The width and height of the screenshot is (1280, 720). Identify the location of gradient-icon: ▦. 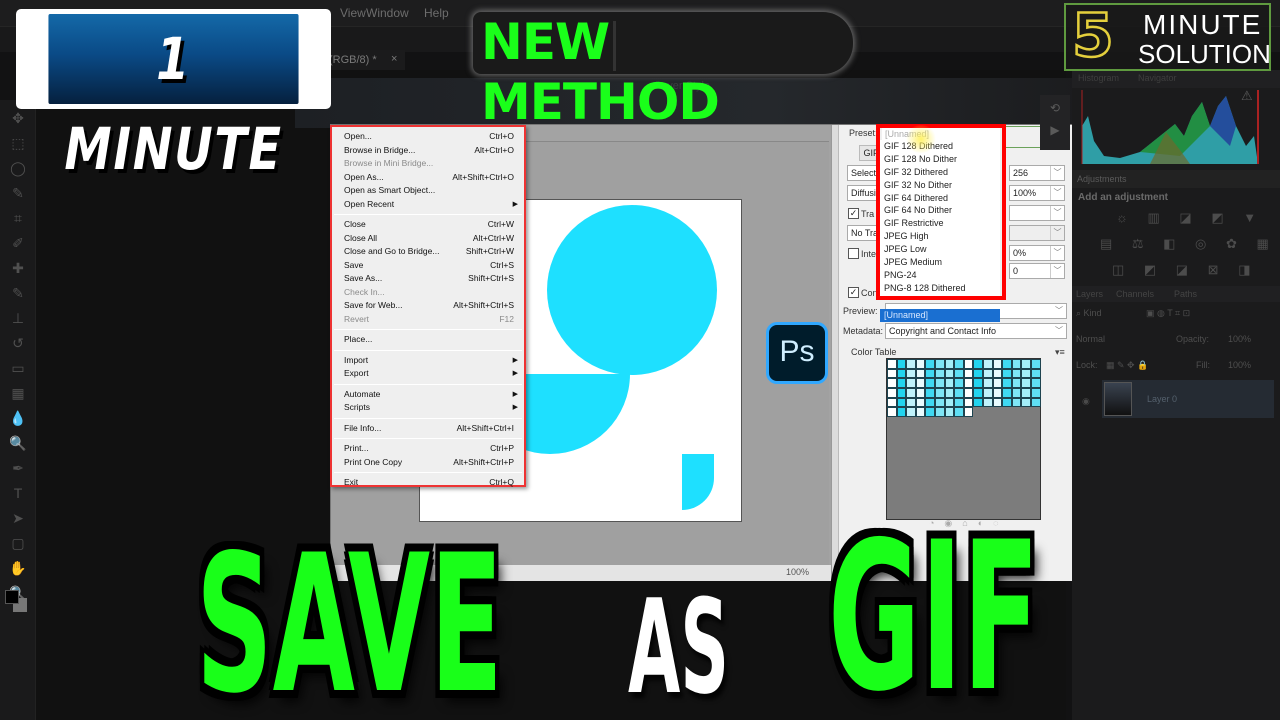
(18, 393).